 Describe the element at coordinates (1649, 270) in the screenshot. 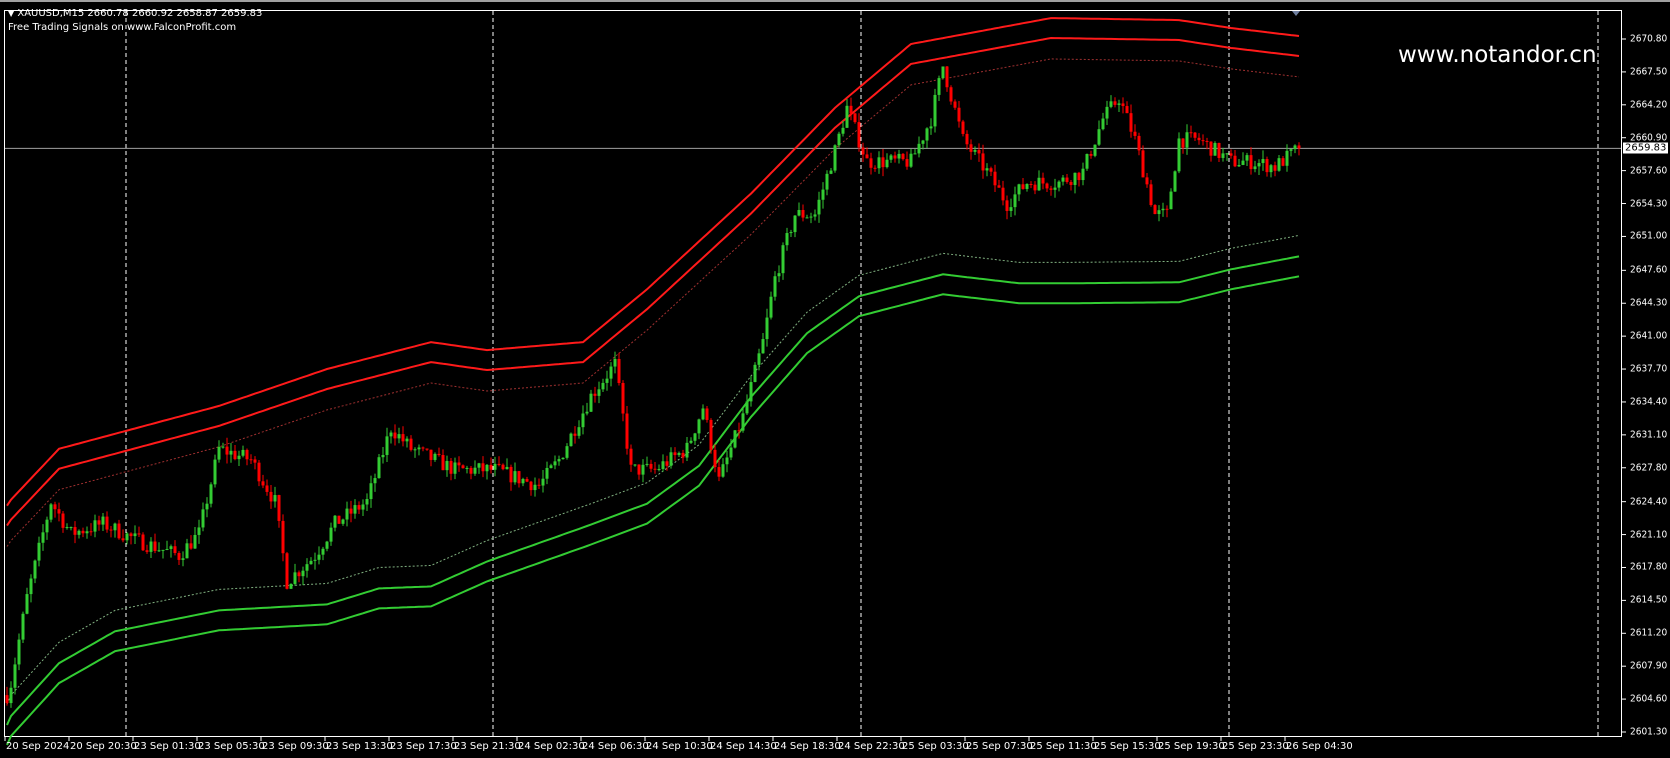

I see `price-tick-label: 2647.60` at that location.